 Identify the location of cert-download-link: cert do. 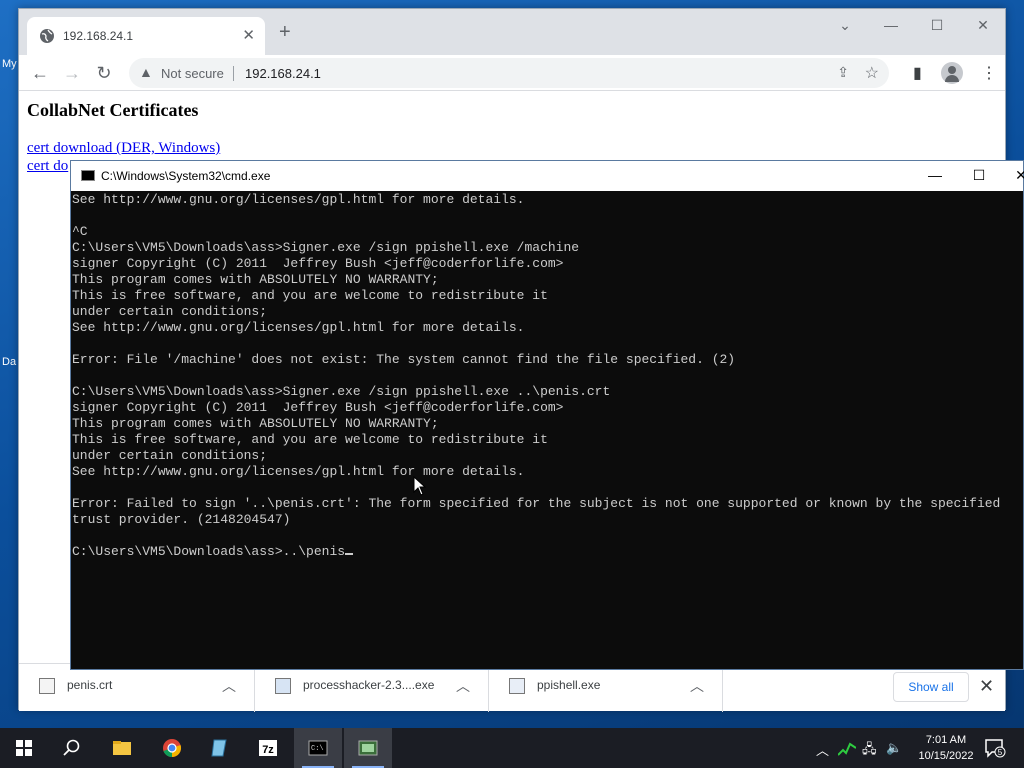
(47, 166).